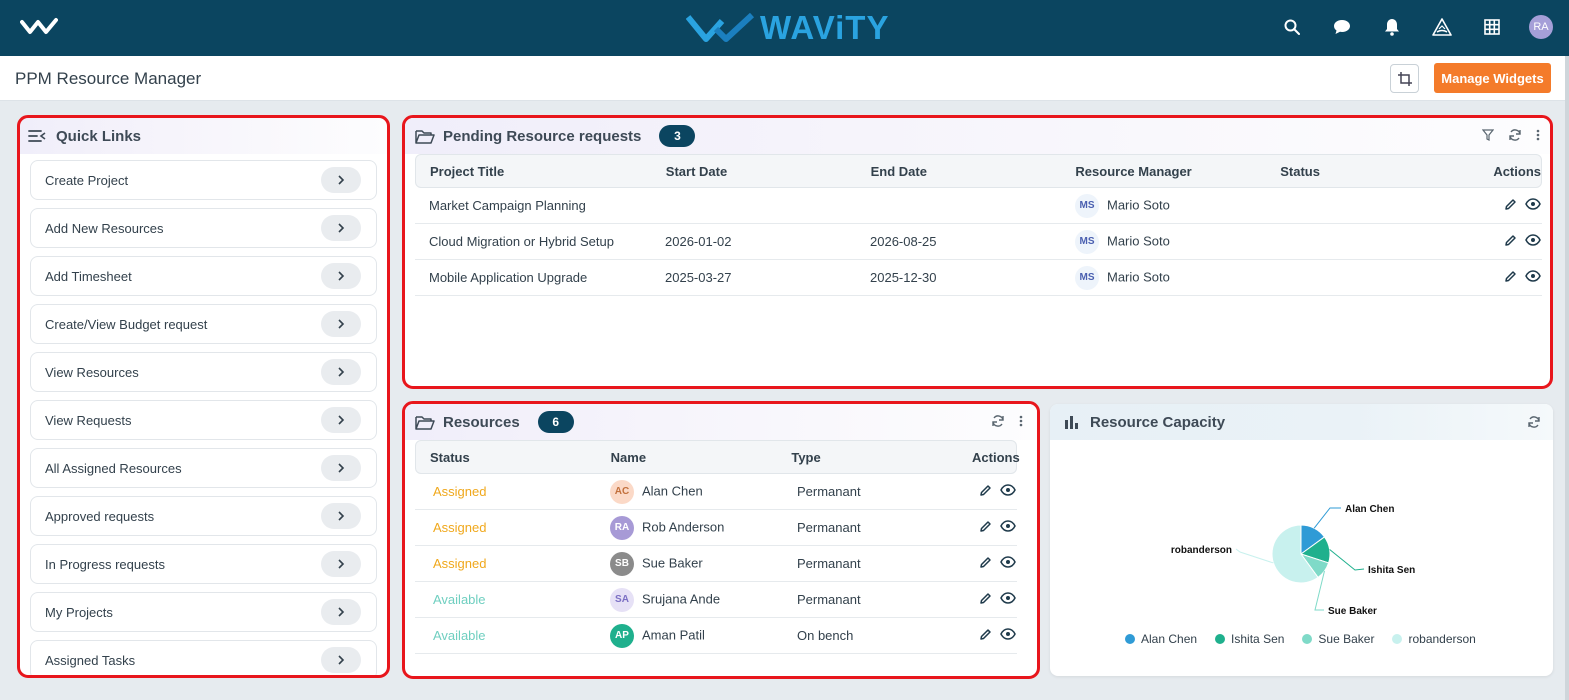 Image resolution: width=1569 pixels, height=700 pixels. I want to click on quick-link-label: All Assigned Resources, so click(113, 468).